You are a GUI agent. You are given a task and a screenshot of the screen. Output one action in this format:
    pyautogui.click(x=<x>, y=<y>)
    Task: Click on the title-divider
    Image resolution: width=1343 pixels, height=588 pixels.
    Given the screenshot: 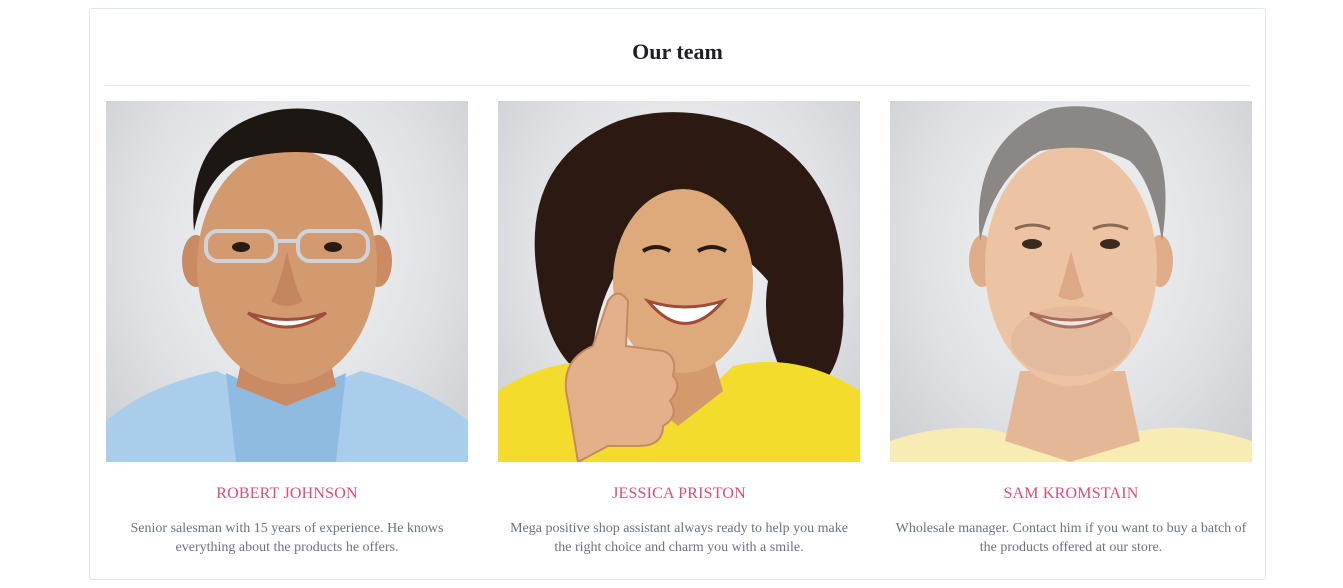 What is the action you would take?
    pyautogui.click(x=677, y=85)
    